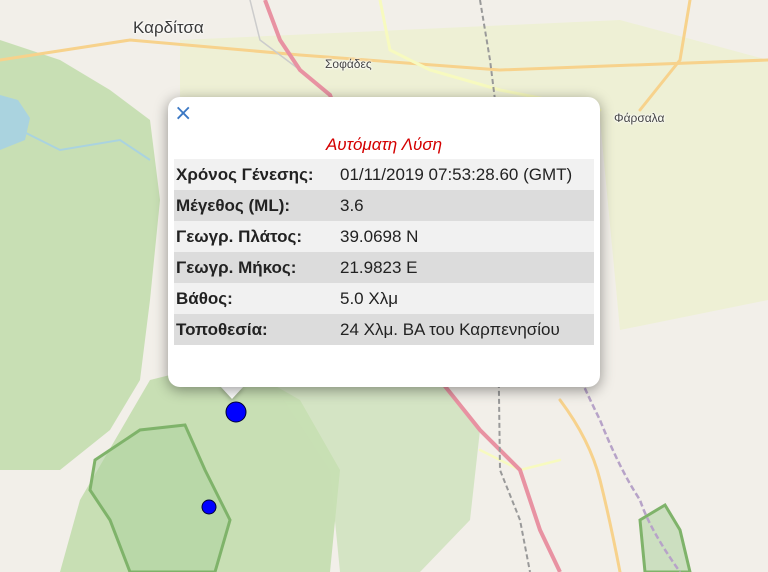 This screenshot has width=768, height=572. I want to click on place-label-farsala: Φάρσαλα, so click(639, 118).